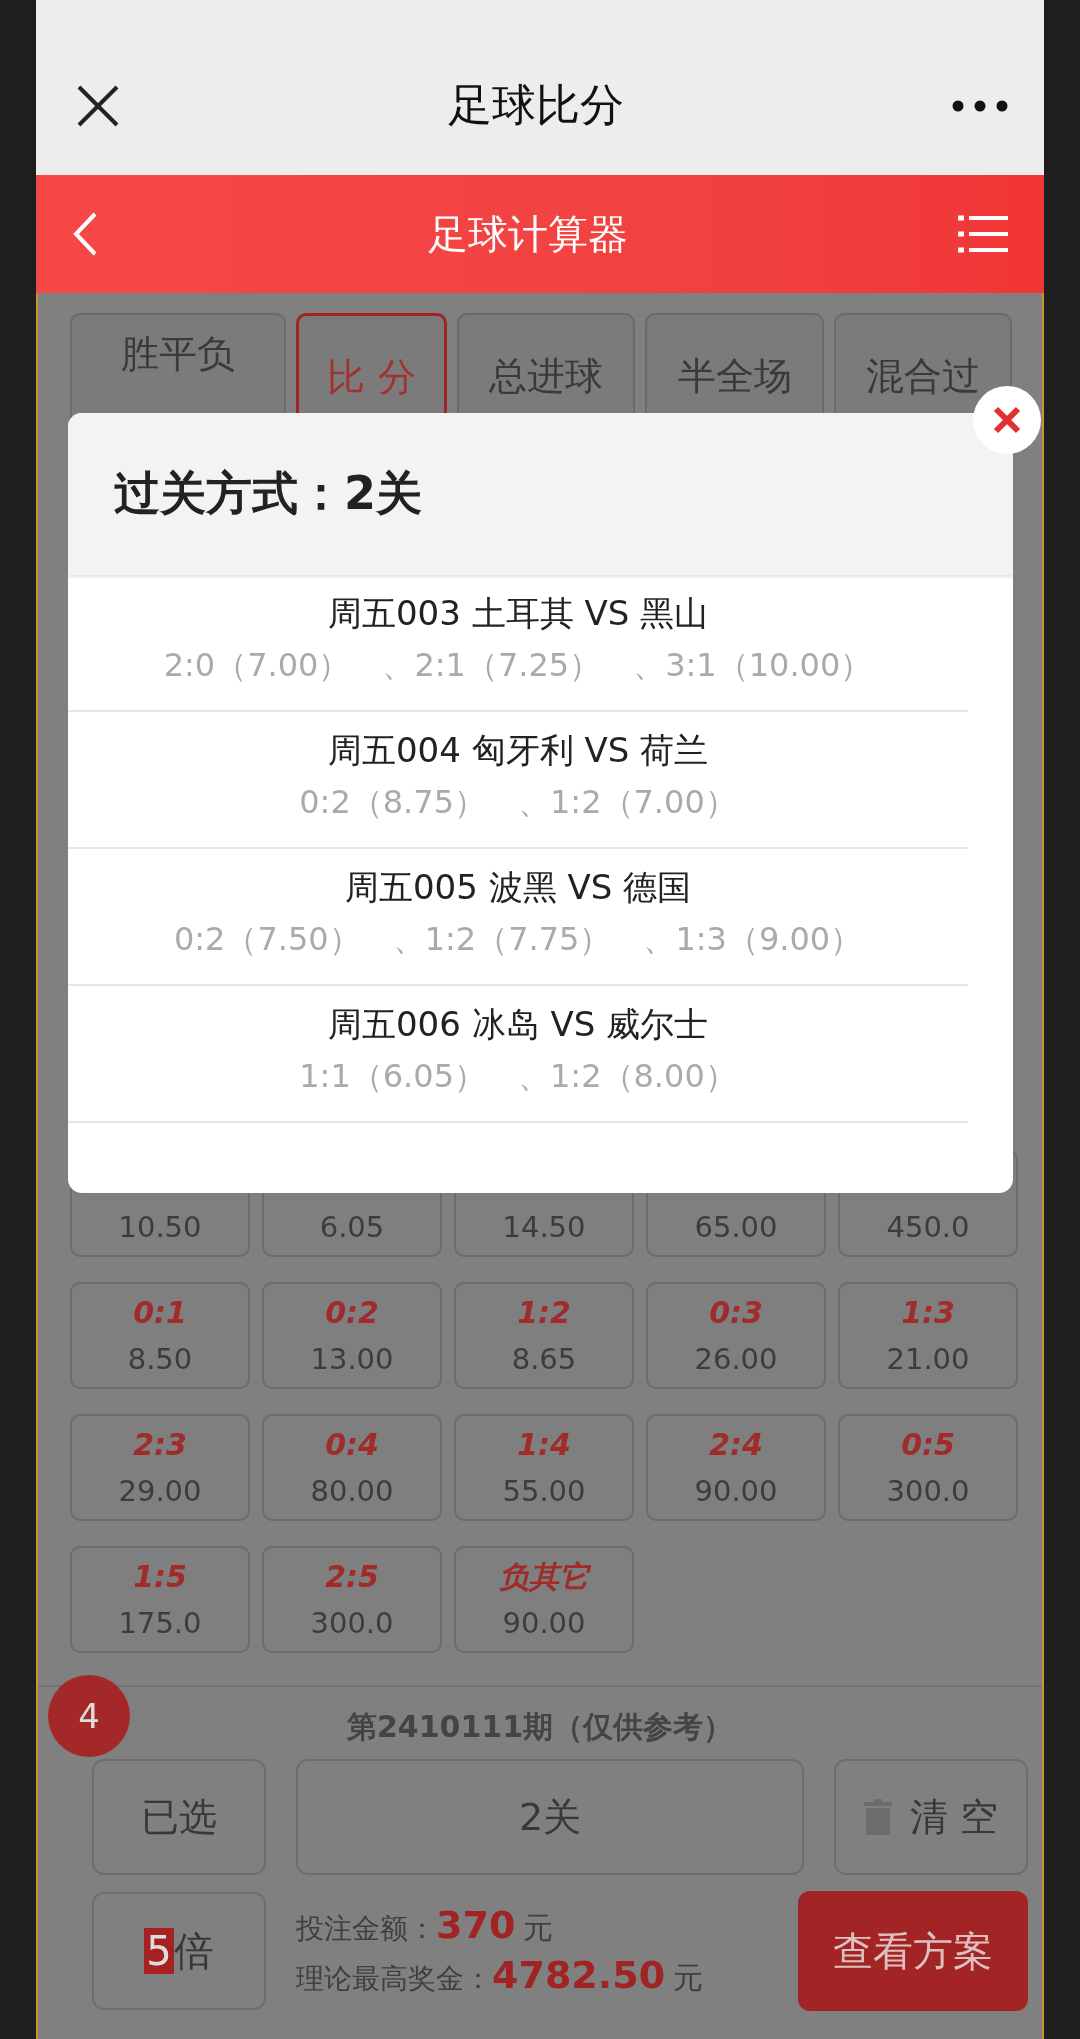  I want to click on odds-option: 2:4 90.00, so click(736, 1467).